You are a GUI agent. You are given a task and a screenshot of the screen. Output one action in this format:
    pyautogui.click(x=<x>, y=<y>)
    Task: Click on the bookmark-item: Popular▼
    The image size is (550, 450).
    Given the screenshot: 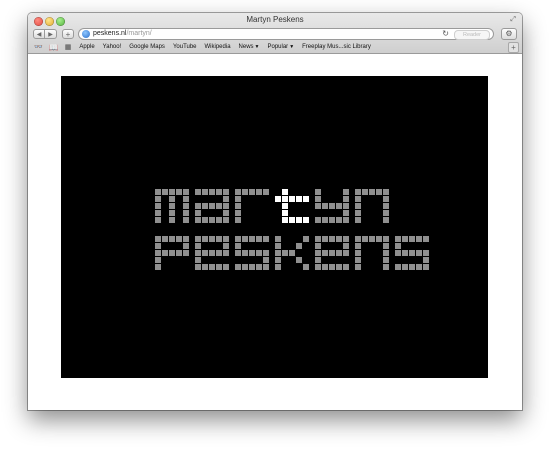 What is the action you would take?
    pyautogui.click(x=281, y=47)
    